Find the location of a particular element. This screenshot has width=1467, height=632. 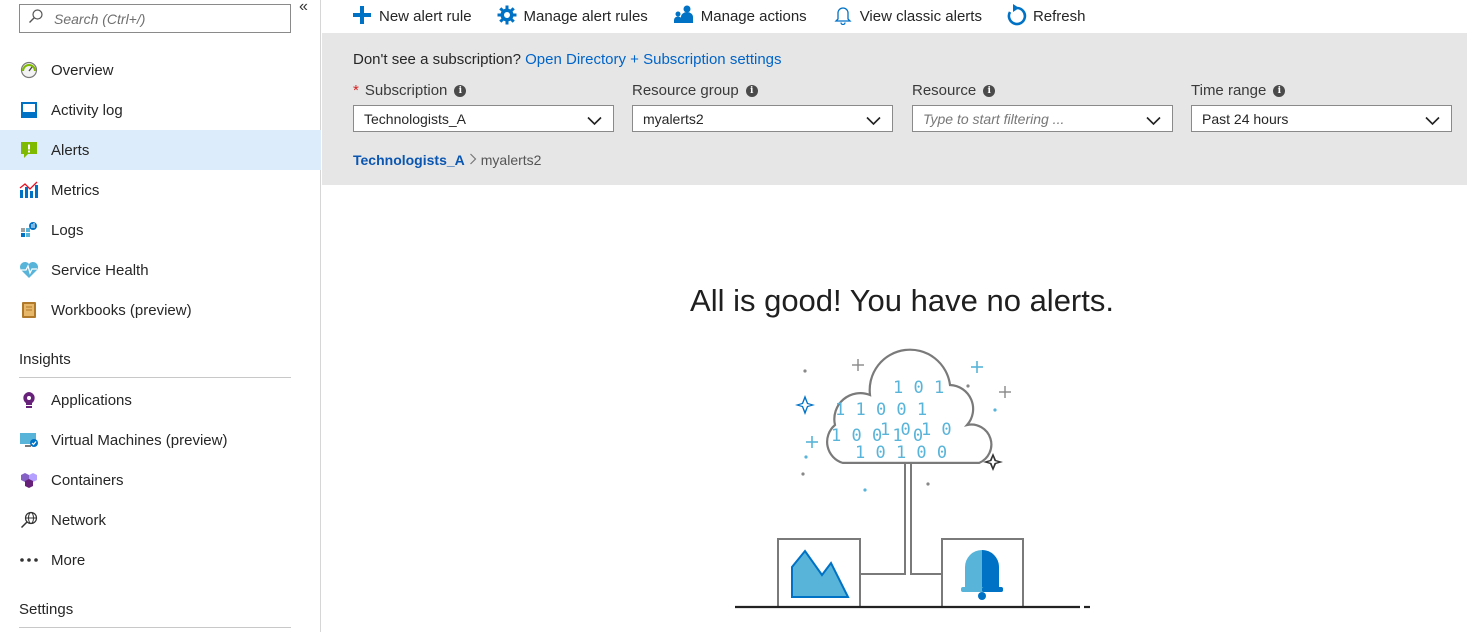

refresh-label: Refresh is located at coordinates (1059, 16).